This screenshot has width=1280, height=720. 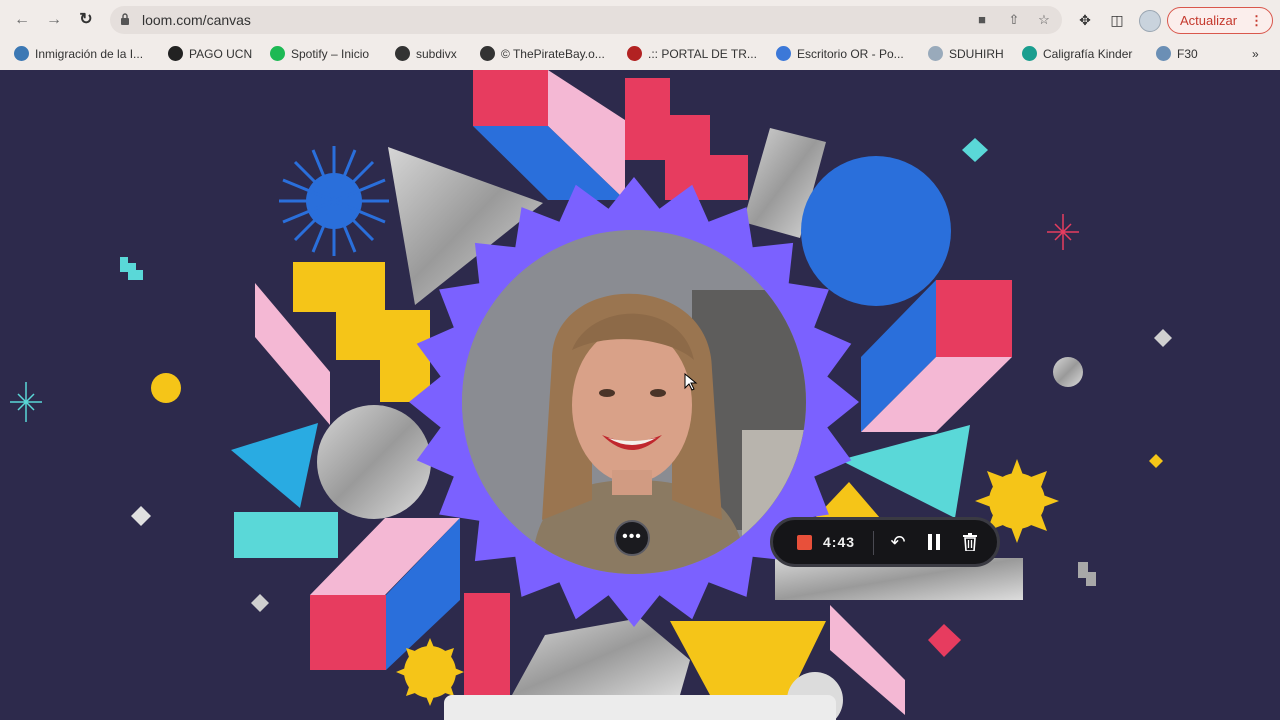 What do you see at coordinates (166, 388) in the screenshot?
I see `yellow-dot-shape` at bounding box center [166, 388].